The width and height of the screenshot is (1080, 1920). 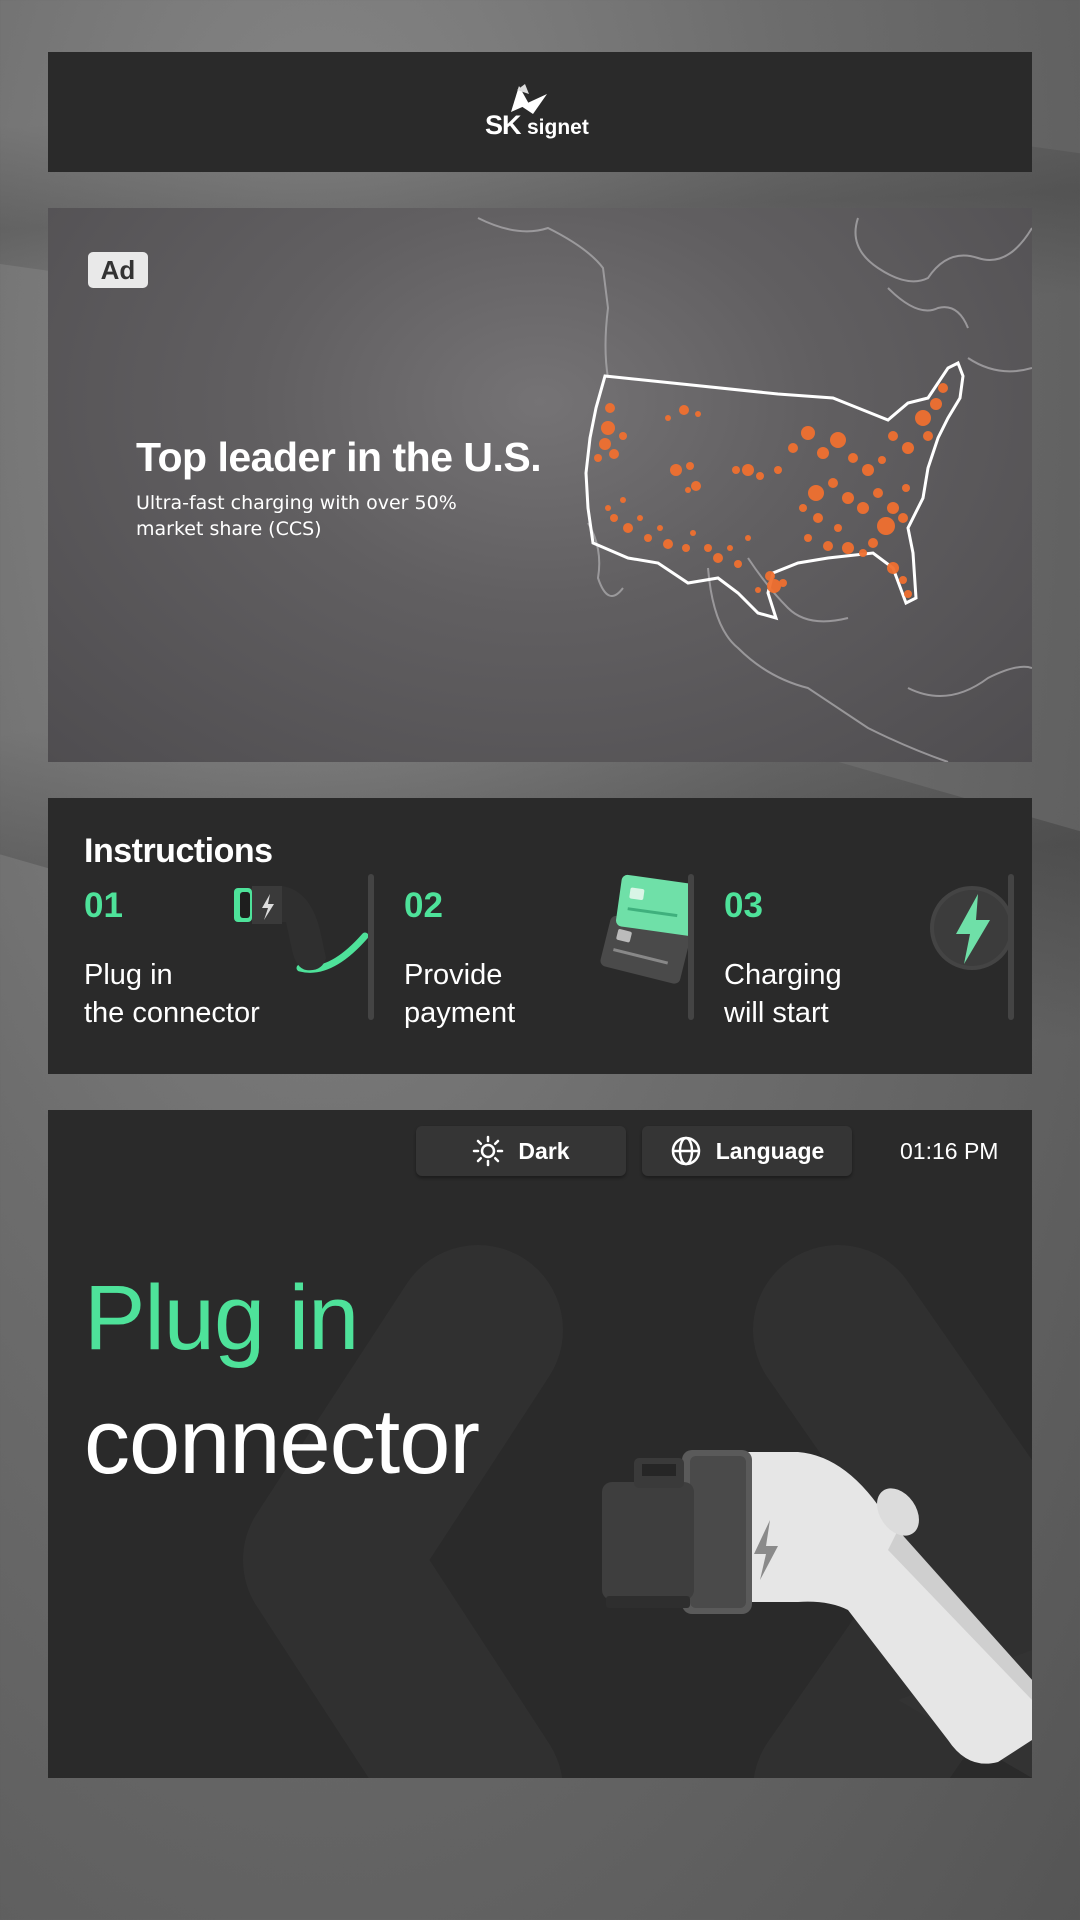 What do you see at coordinates (118, 270) in the screenshot?
I see `ad-badge: Ad` at bounding box center [118, 270].